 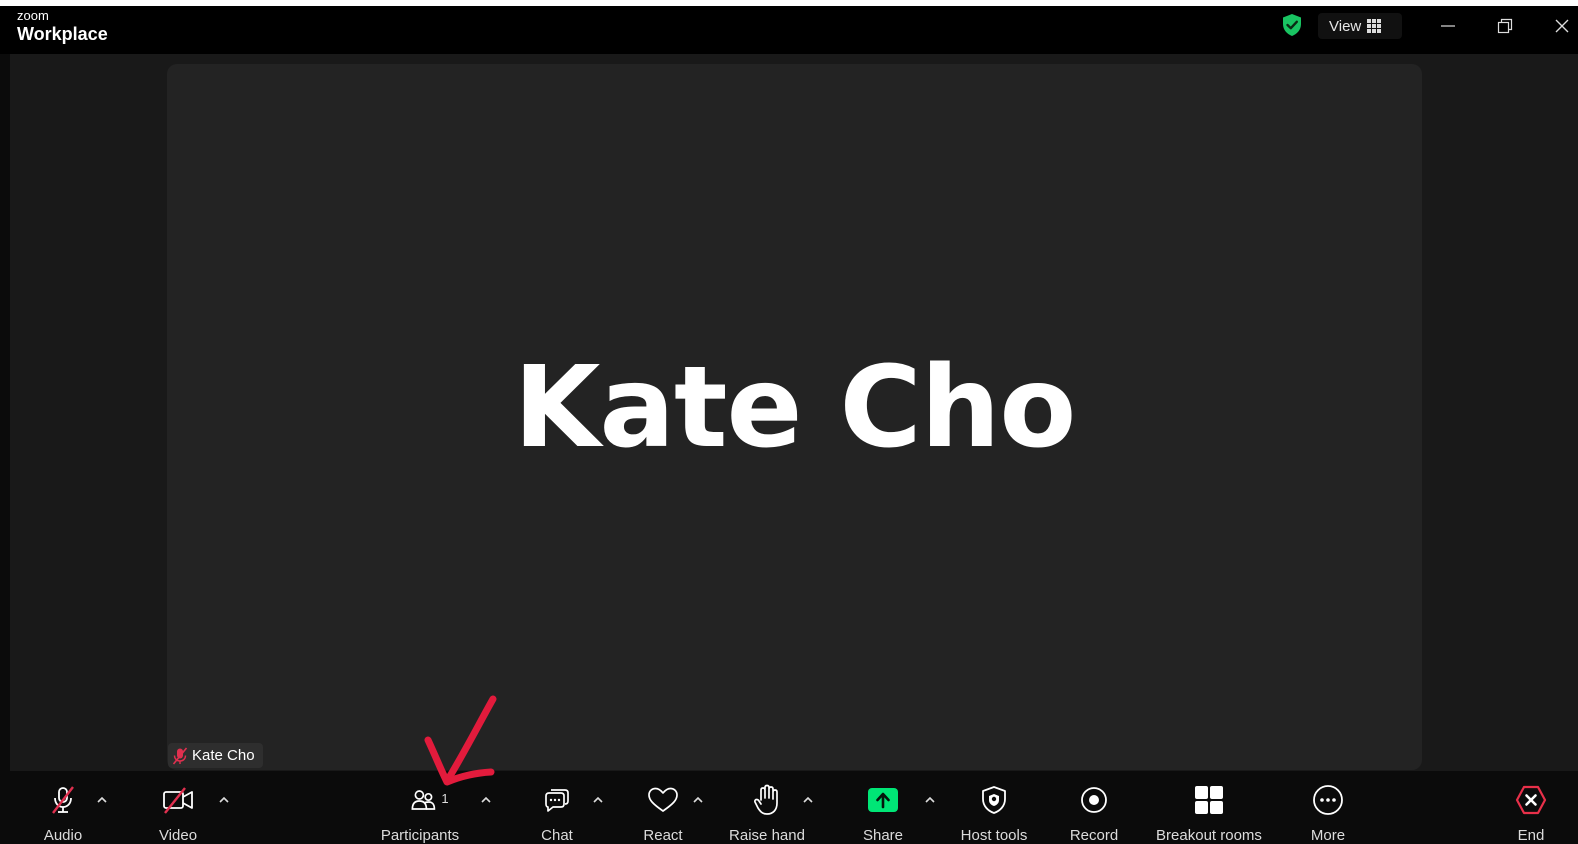 I want to click on title-bar: zoom Workplace View, so click(x=789, y=30).